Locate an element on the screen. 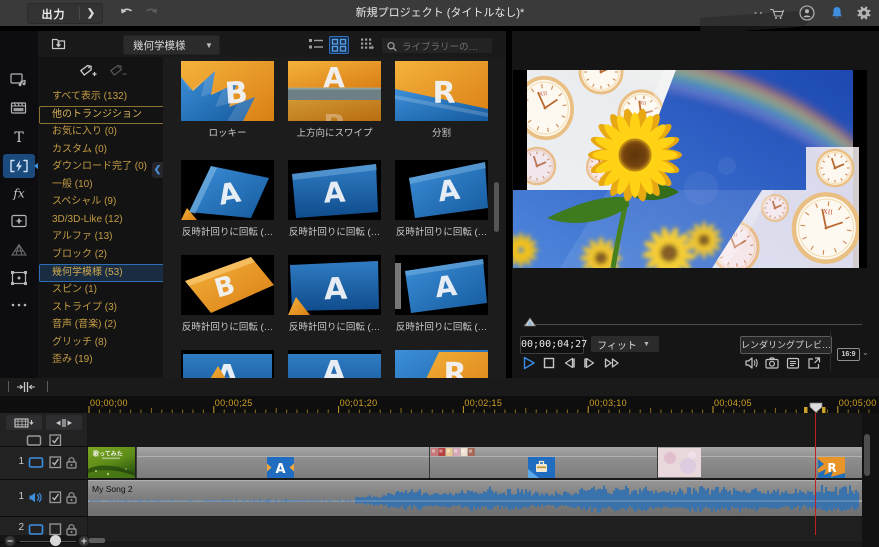  category-item: 幾何学模様 (53) is located at coordinates (103, 272).